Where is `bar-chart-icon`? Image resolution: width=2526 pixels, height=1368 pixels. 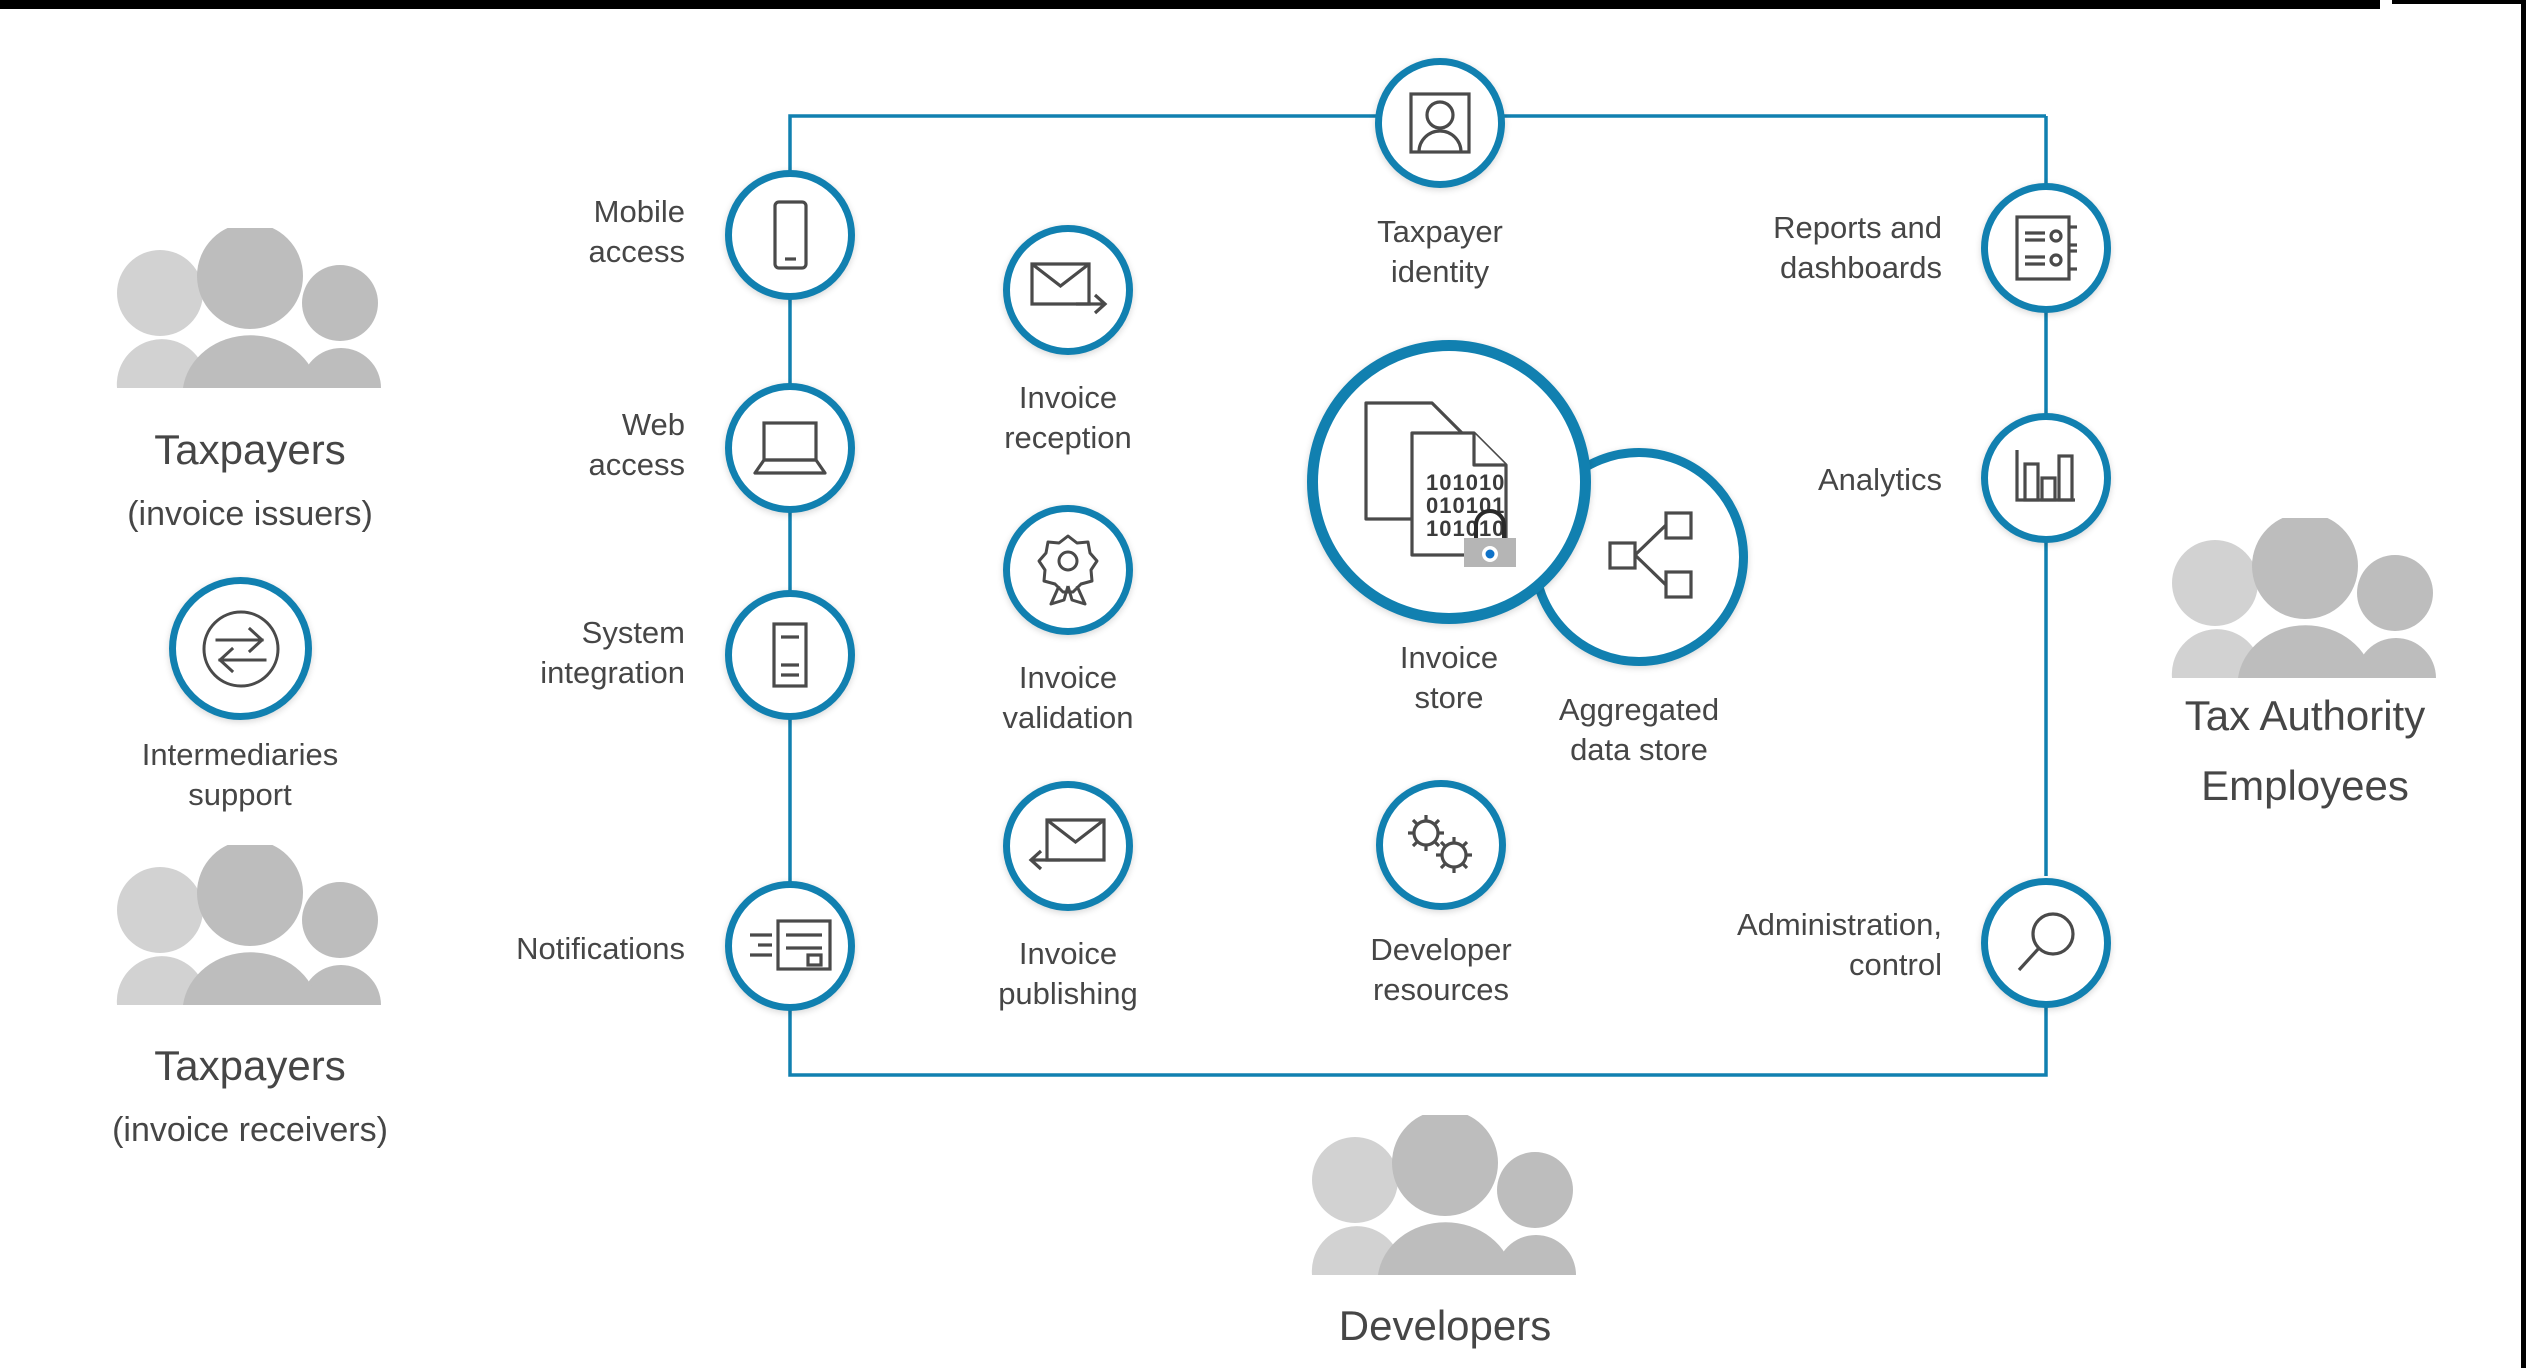
bar-chart-icon is located at coordinates (2045, 476).